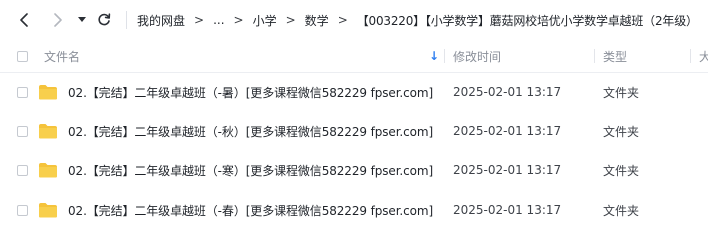 The width and height of the screenshot is (708, 244). What do you see at coordinates (126, 20) in the screenshot?
I see `toolbar-divider` at bounding box center [126, 20].